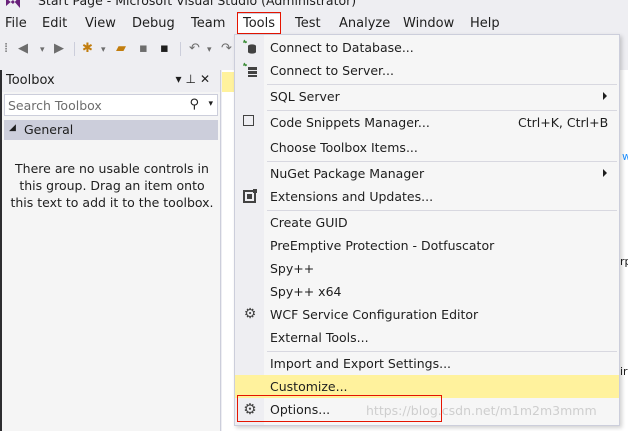 The image size is (628, 431). Describe the element at coordinates (164, 48) in the screenshot. I see `save-all-icon: ▪` at that location.